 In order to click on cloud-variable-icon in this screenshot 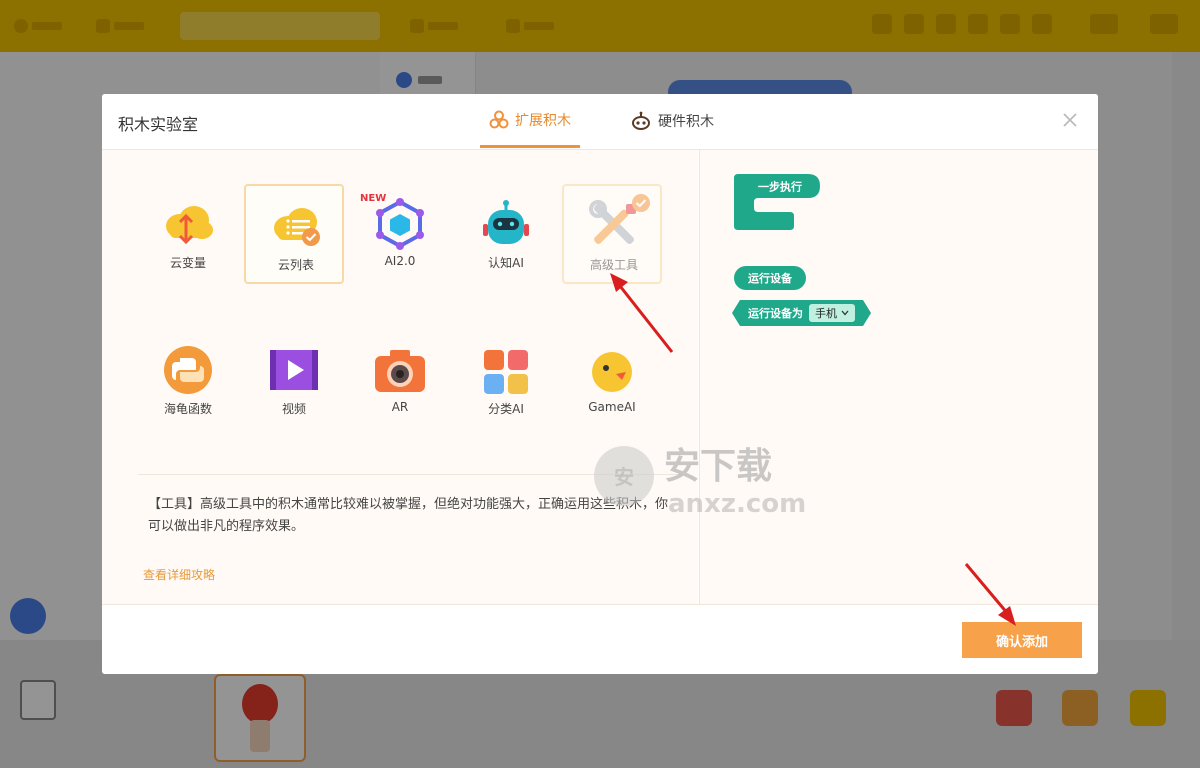, I will do `click(189, 225)`.